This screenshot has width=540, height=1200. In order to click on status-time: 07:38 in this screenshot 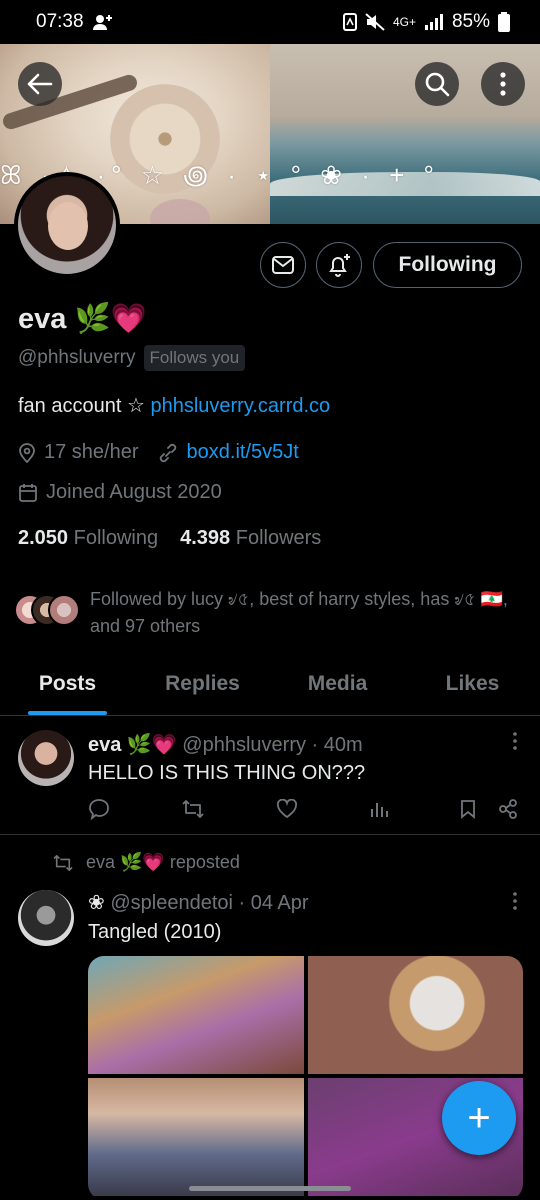, I will do `click(60, 21)`.